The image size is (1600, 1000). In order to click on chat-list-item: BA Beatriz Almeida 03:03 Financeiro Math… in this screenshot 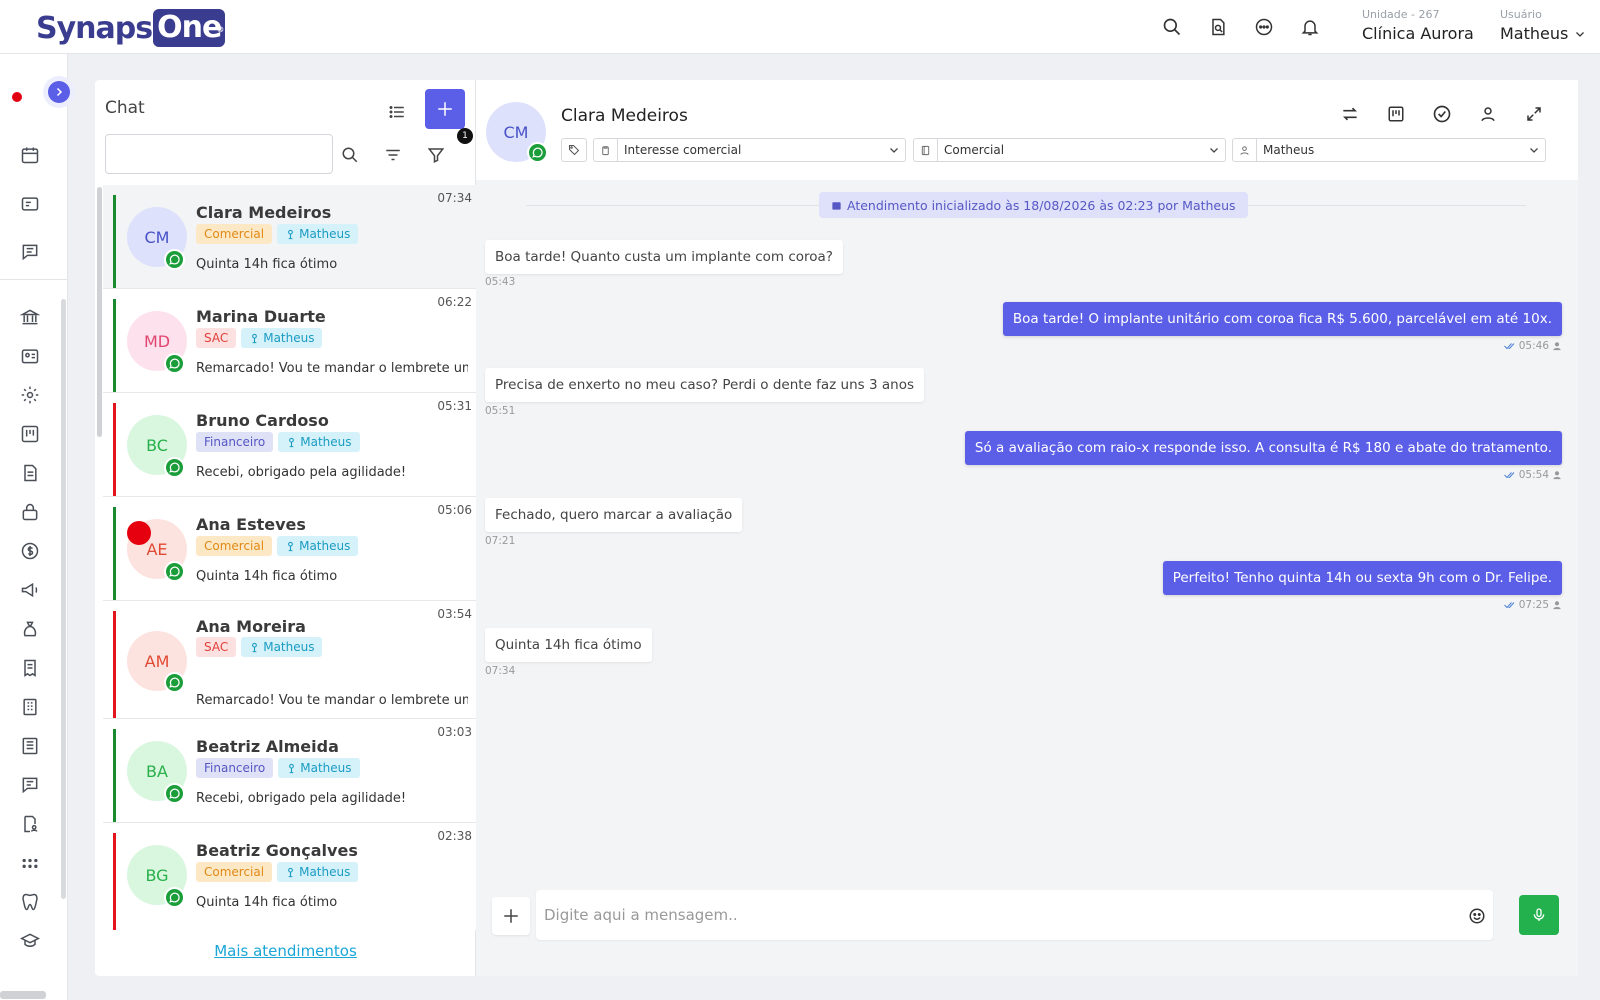, I will do `click(289, 771)`.